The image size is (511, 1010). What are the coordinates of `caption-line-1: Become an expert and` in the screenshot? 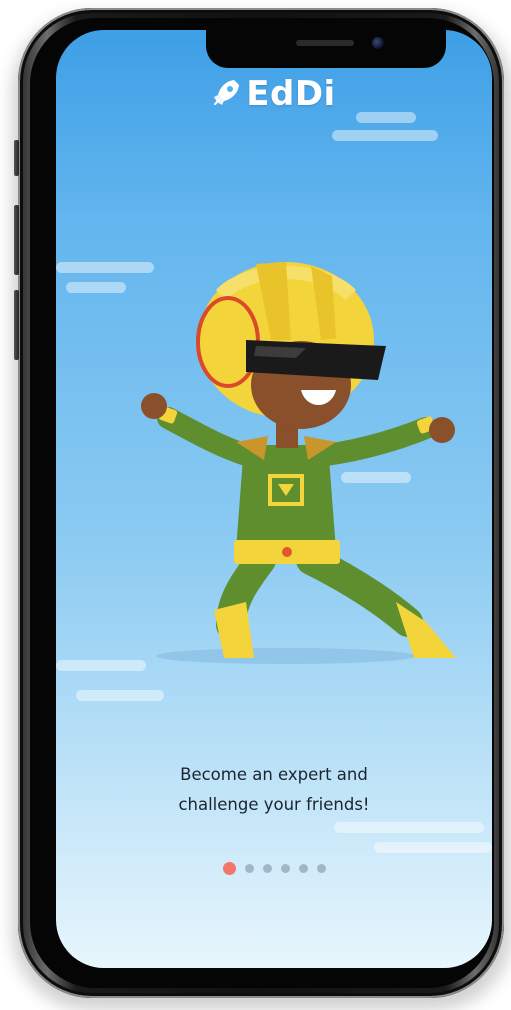 It's located at (274, 774).